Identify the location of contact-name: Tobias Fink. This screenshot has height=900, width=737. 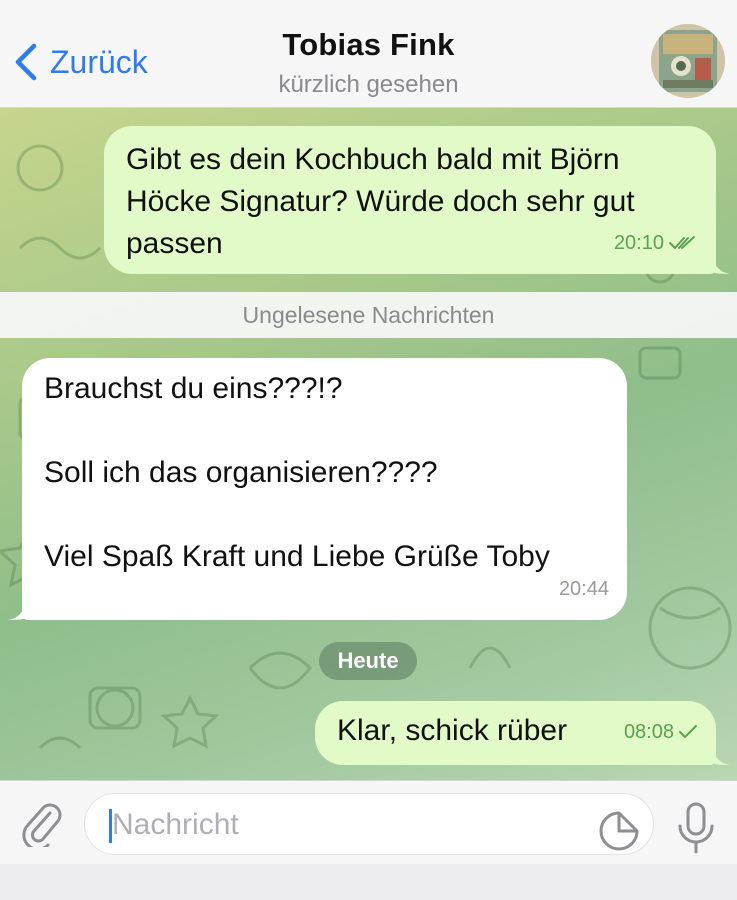
(368, 44).